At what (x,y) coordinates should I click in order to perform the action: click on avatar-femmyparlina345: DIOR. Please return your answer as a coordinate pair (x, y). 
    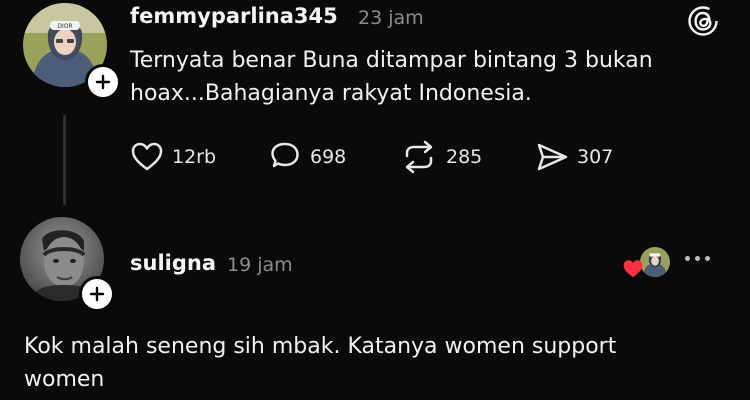
    Looking at the image, I should click on (72, 51).